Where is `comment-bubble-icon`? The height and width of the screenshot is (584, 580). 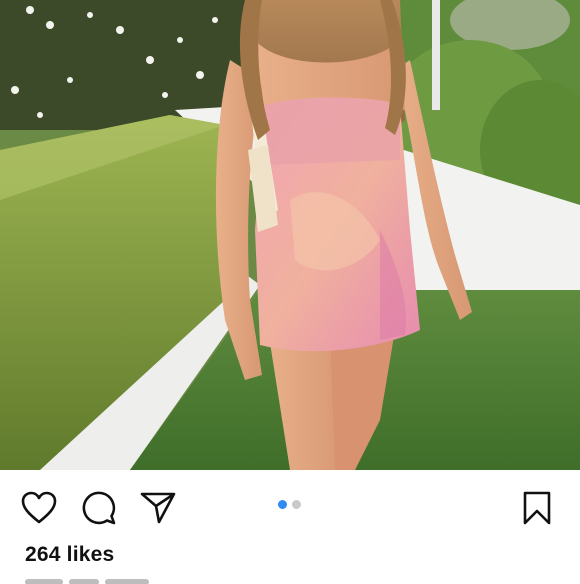
comment-bubble-icon is located at coordinates (99, 508).